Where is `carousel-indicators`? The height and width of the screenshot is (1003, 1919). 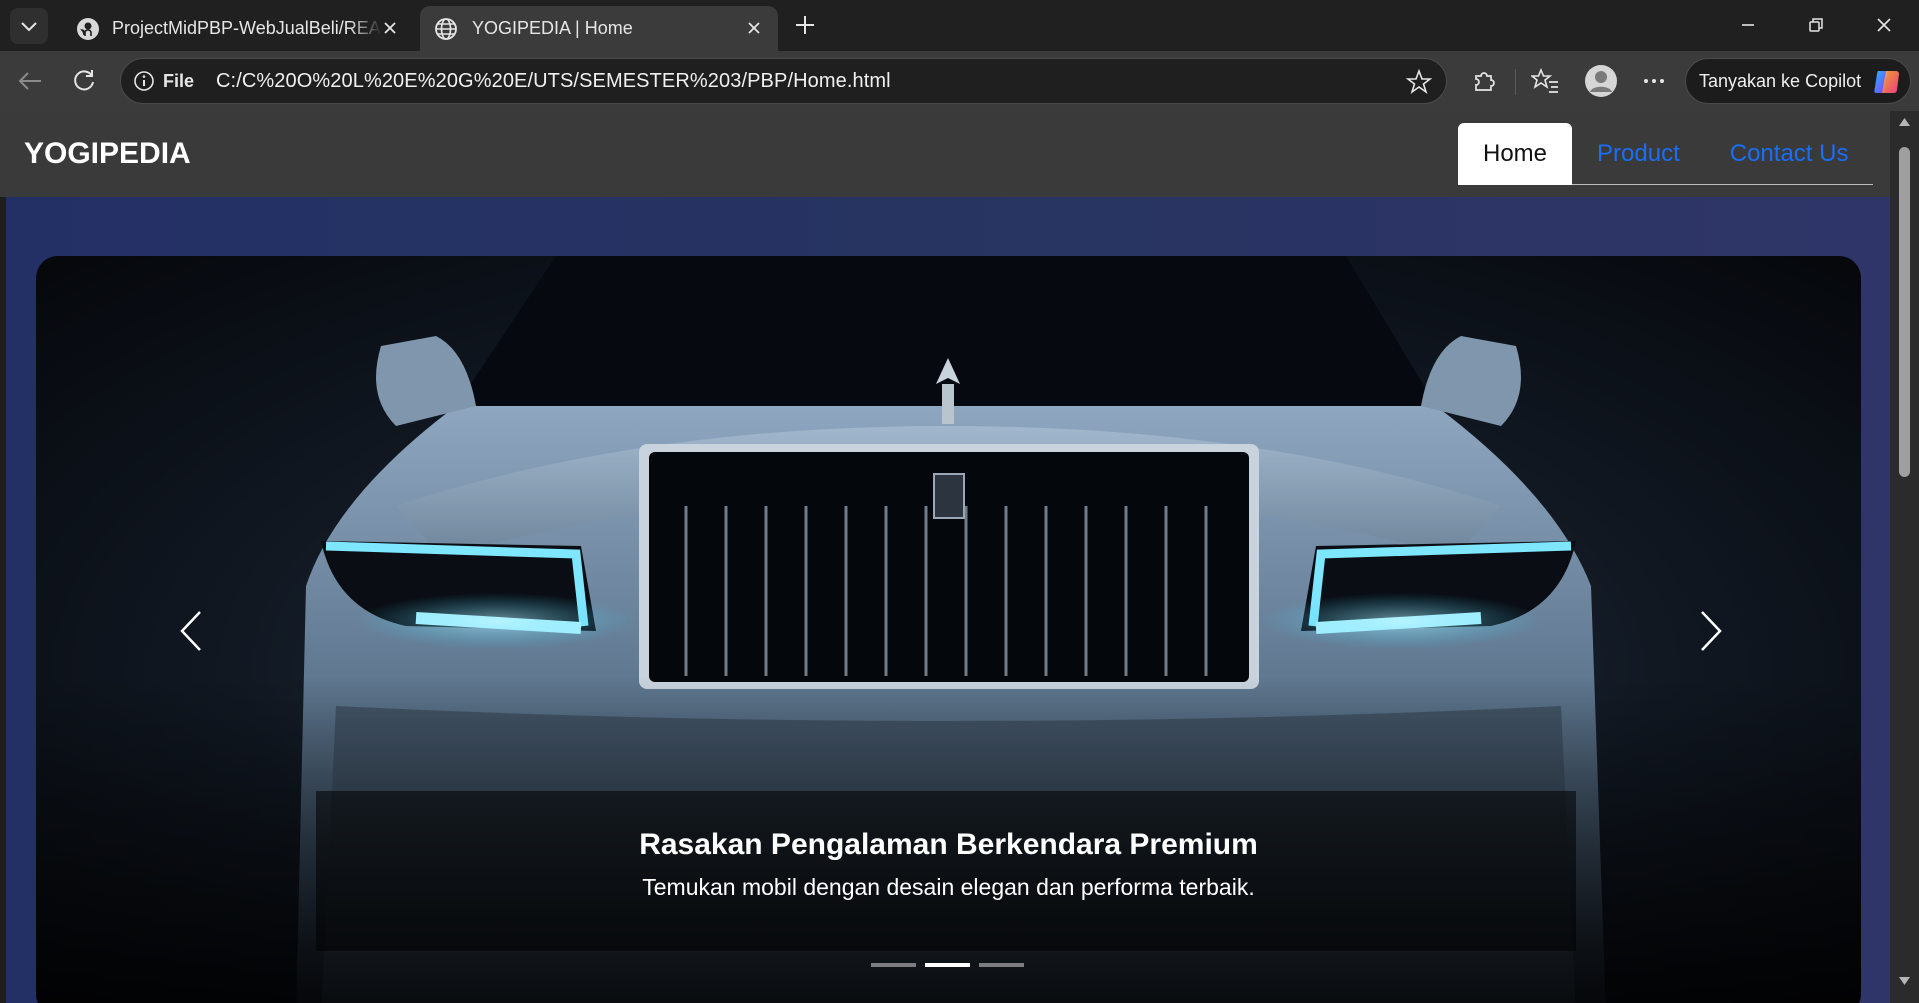 carousel-indicators is located at coordinates (947, 965).